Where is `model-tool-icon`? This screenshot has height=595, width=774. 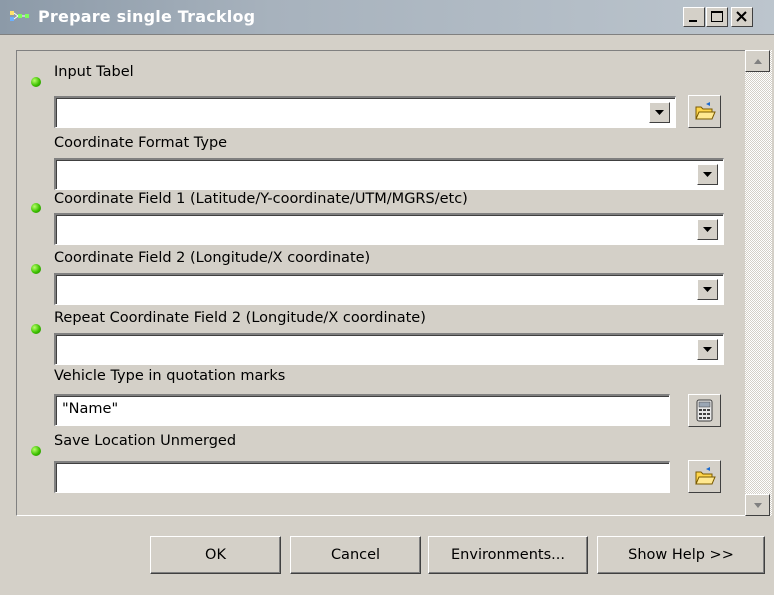
model-tool-icon is located at coordinates (20, 18).